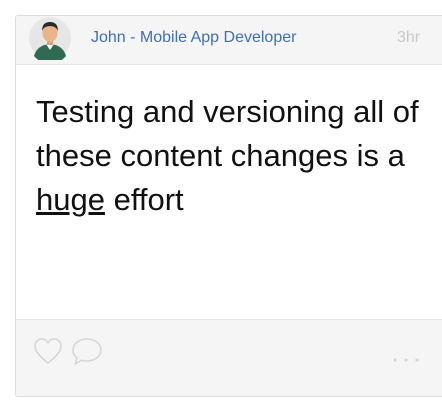  I want to click on post-timestamp: 3hr, so click(409, 37).